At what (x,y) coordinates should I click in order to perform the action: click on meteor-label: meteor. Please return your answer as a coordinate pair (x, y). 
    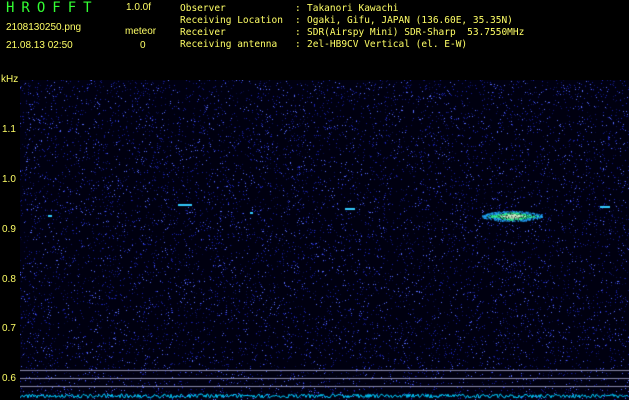
    Looking at the image, I should click on (141, 31).